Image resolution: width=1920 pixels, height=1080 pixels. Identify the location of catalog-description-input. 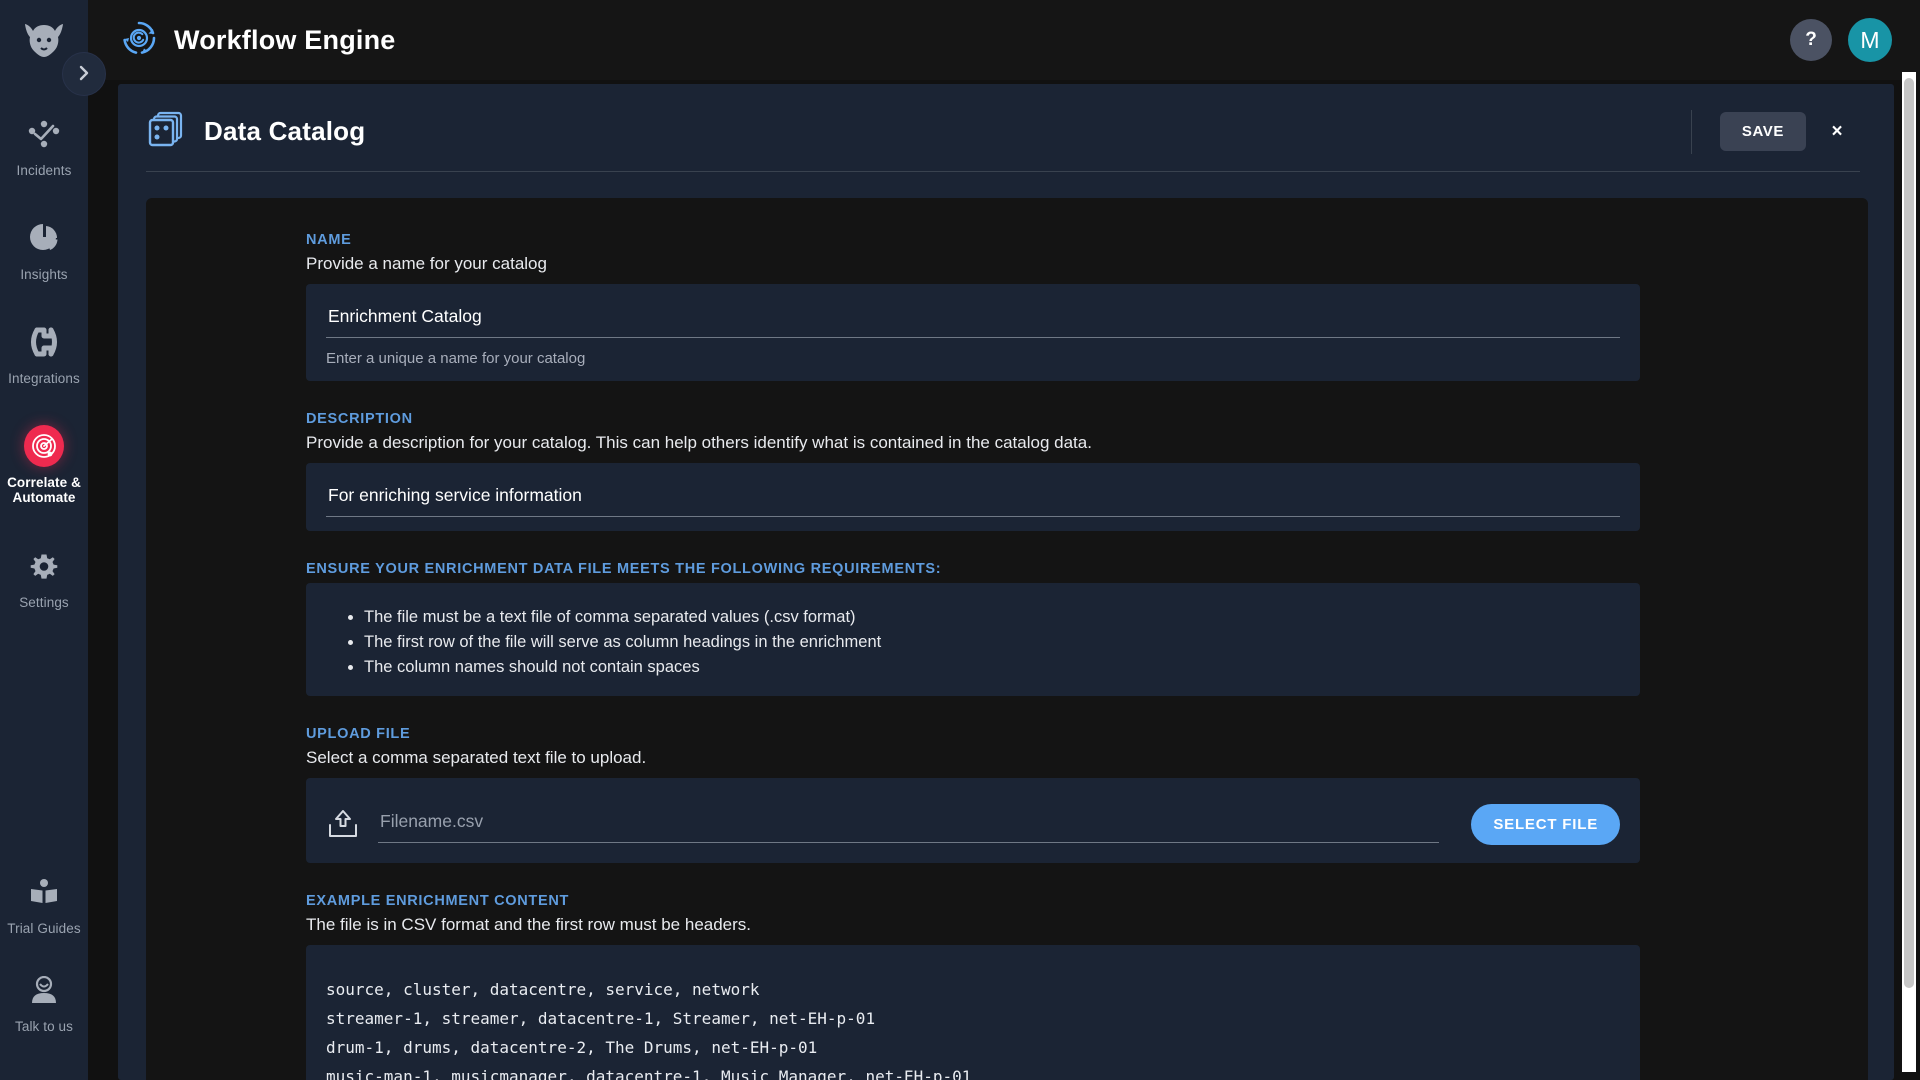
(973, 498).